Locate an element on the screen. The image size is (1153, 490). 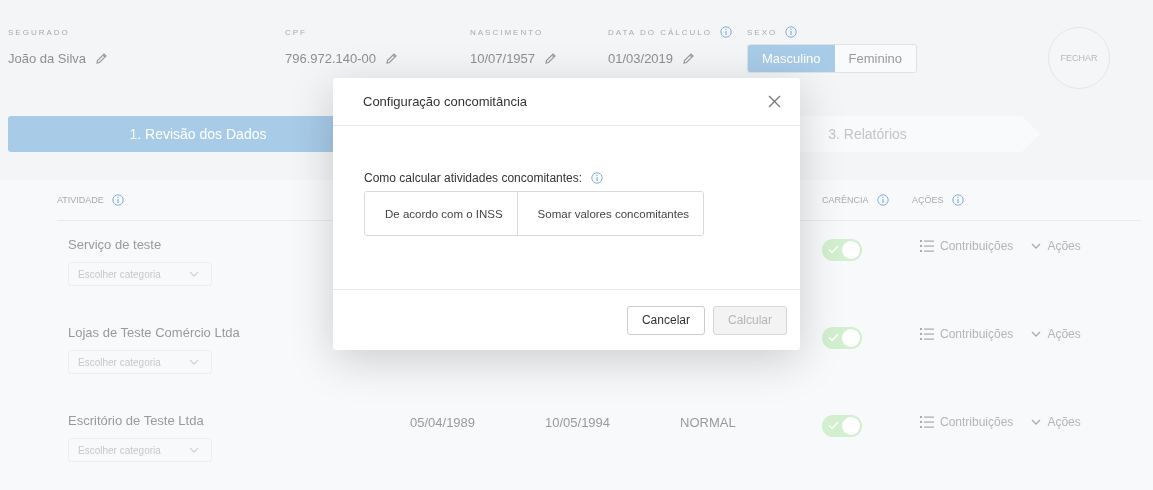
field-label: CPF is located at coordinates (296, 32).